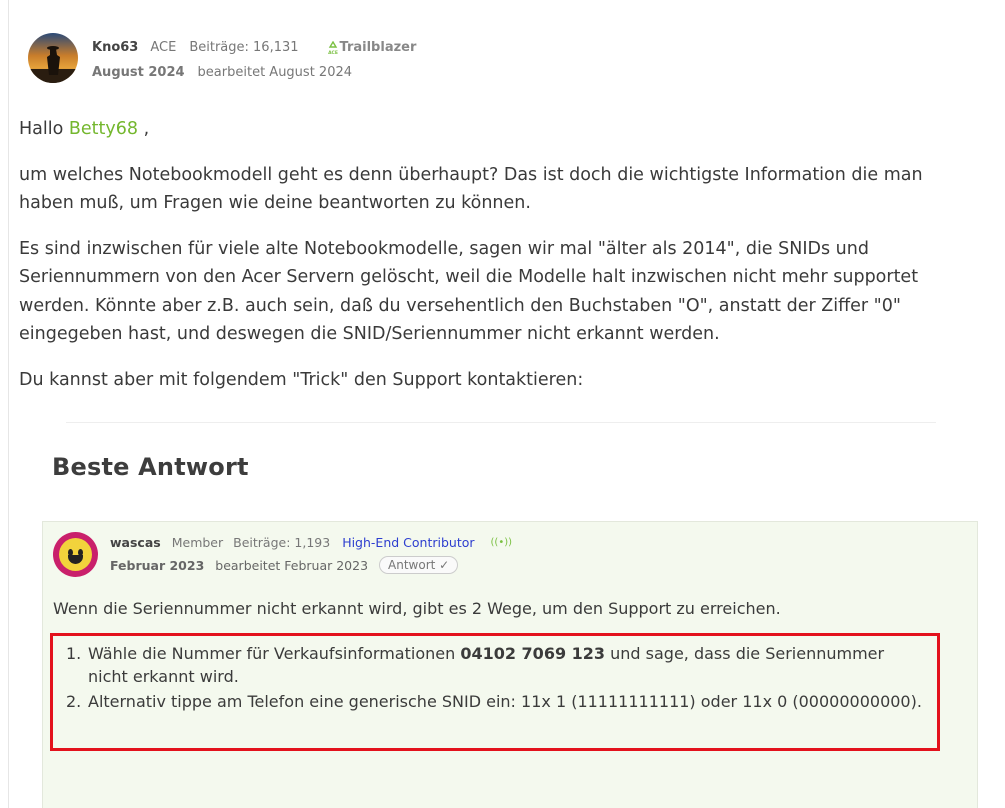 Image resolution: width=1005 pixels, height=808 pixels. Describe the element at coordinates (501, 542) in the screenshot. I see `signal-icon: ((•))` at that location.